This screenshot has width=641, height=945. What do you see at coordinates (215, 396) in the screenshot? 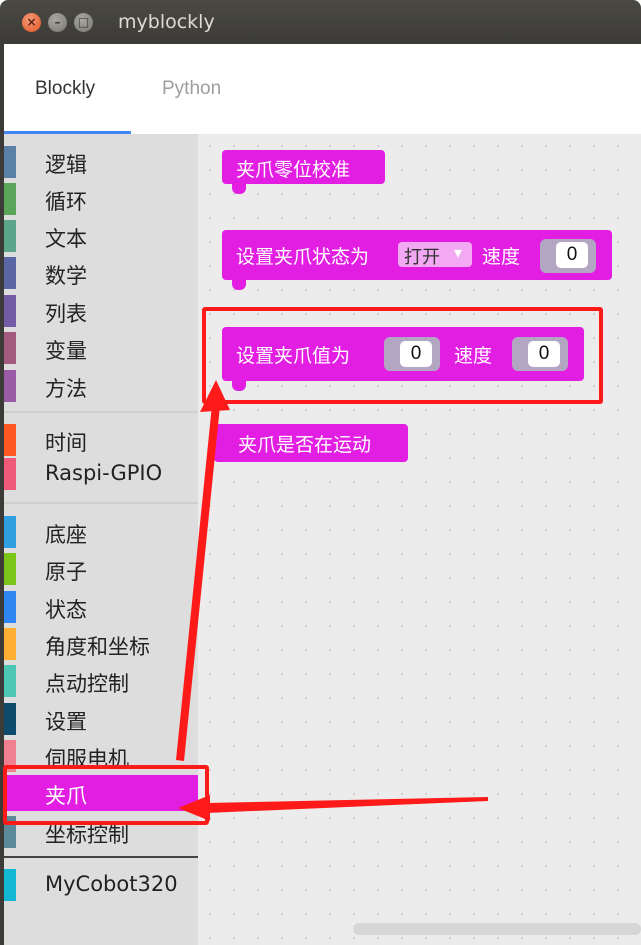
I see `annotation-arrowhead-up` at bounding box center [215, 396].